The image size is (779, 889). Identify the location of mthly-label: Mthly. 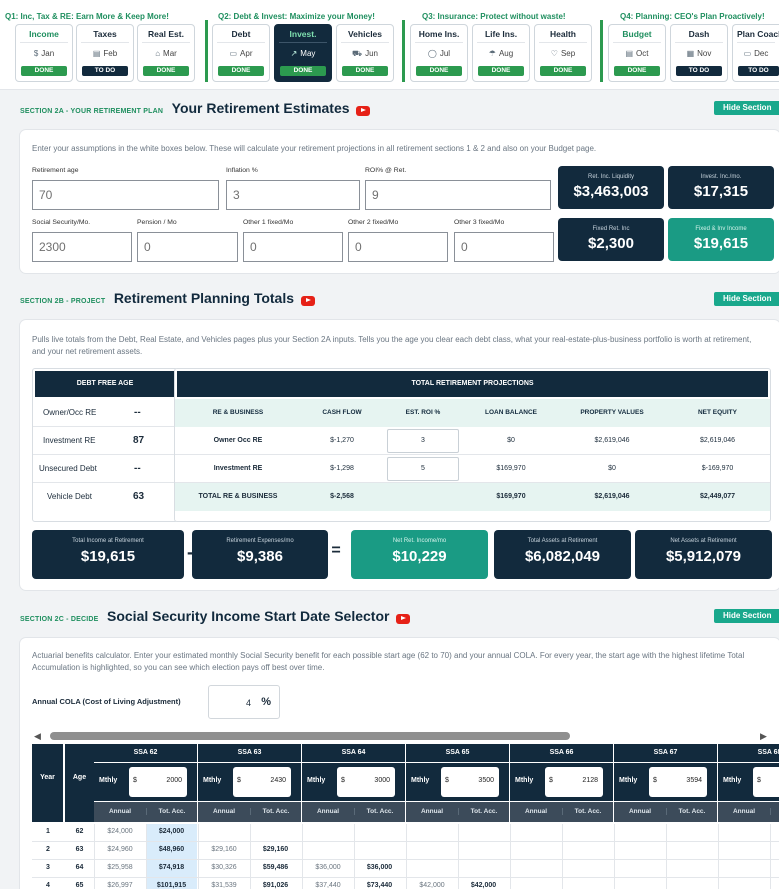
(212, 780).